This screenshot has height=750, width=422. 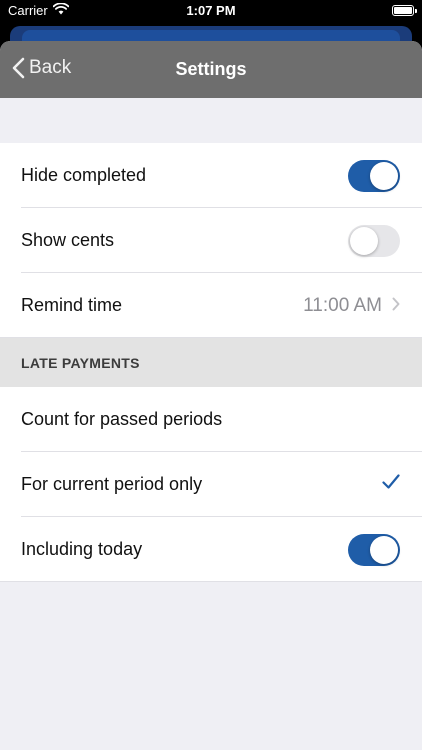 I want to click on current-period-only-label: For current period only, so click(x=112, y=484).